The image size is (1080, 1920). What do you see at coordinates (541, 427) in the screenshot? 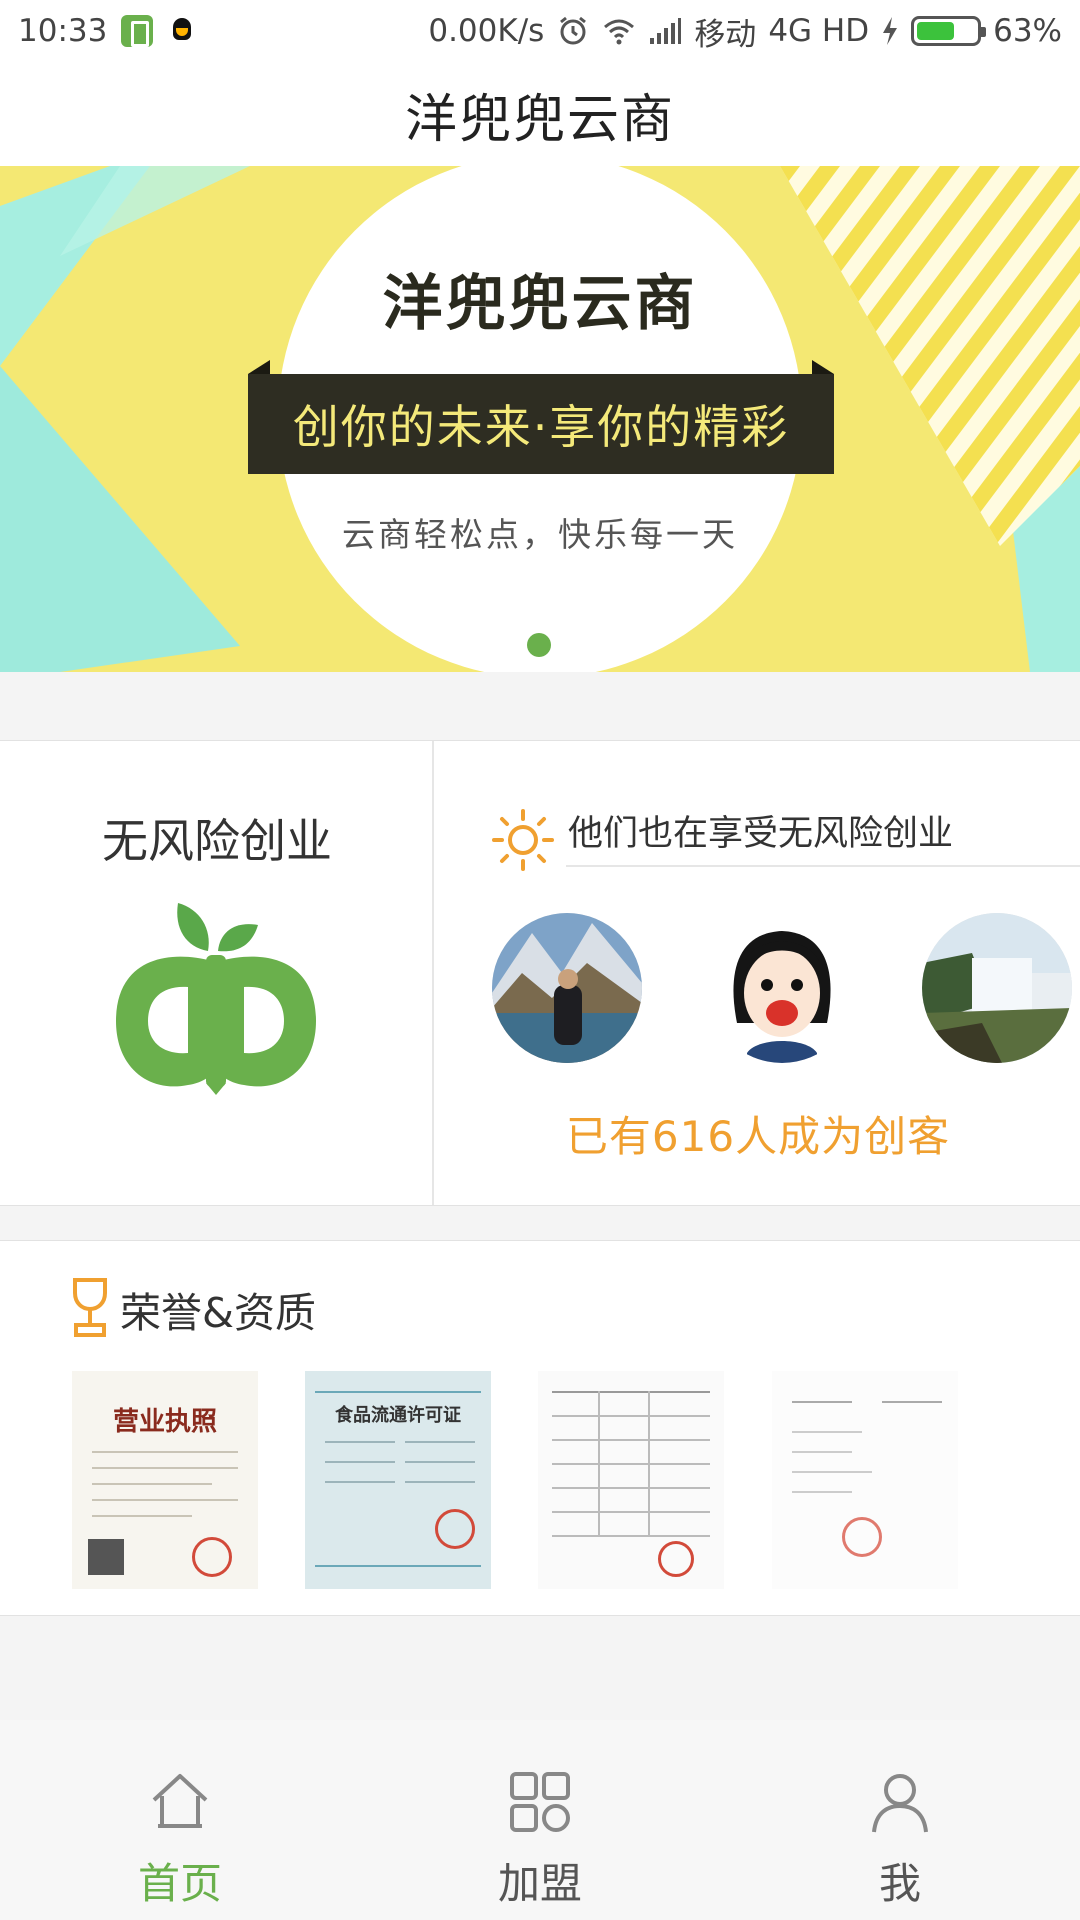
I see `banner-slogan: 创你的未来·享你的精彩` at bounding box center [541, 427].